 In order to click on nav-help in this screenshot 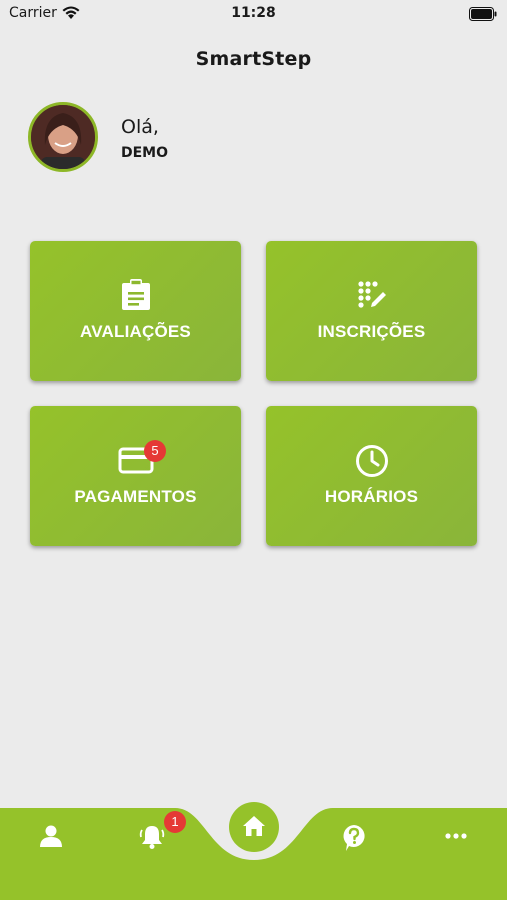, I will do `click(354, 840)`.